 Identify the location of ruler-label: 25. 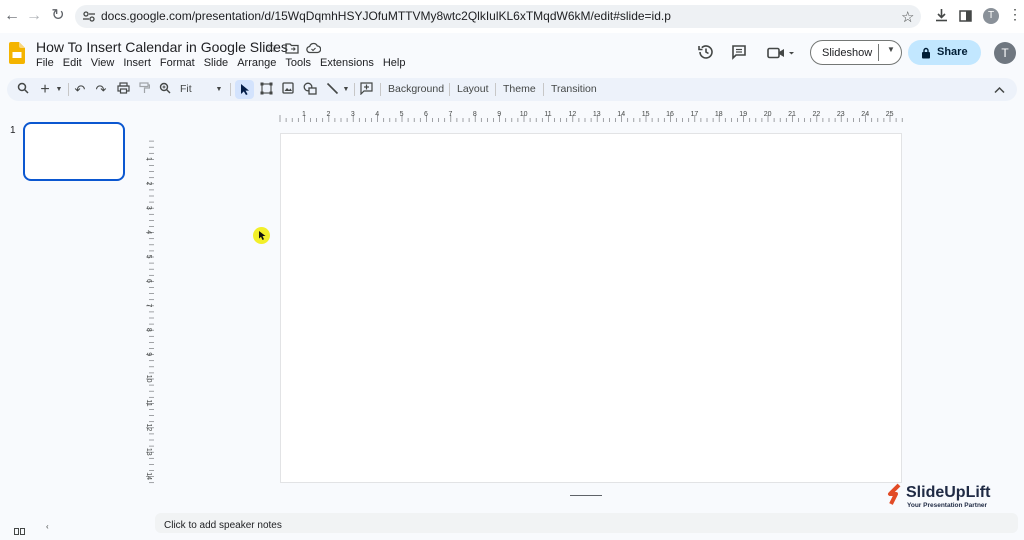
(890, 114).